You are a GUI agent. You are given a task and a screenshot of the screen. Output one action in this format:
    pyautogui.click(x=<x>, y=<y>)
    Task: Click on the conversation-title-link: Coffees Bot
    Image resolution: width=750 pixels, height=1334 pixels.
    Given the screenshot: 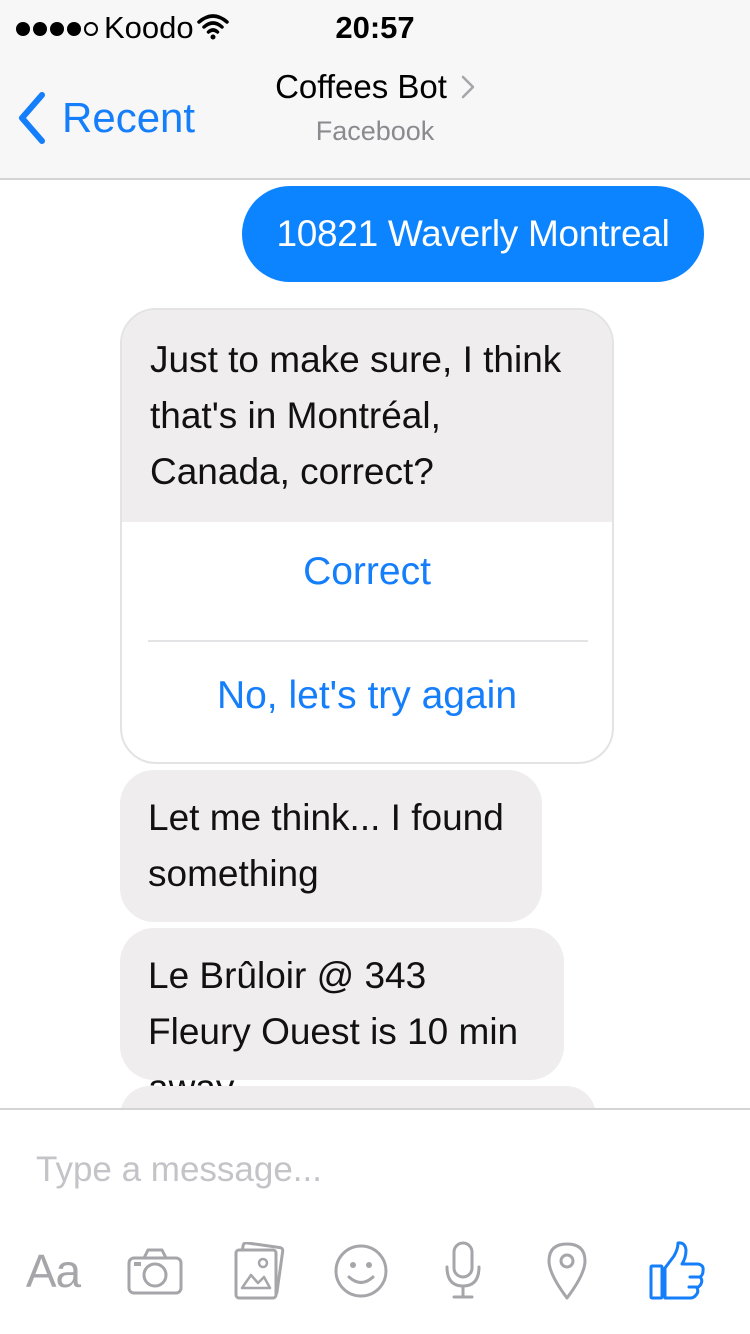 What is the action you would take?
    pyautogui.click(x=375, y=87)
    